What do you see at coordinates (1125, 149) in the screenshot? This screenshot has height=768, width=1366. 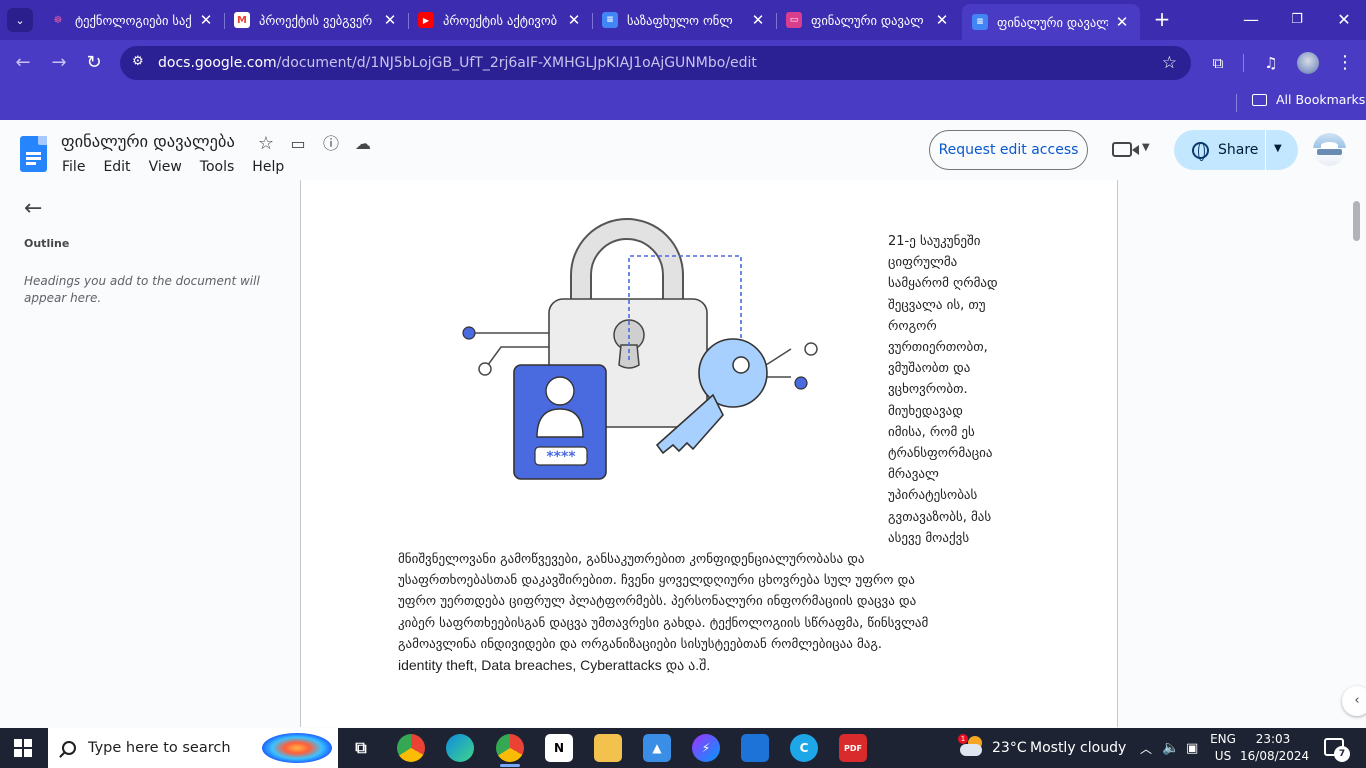 I see `meet-video-icon` at bounding box center [1125, 149].